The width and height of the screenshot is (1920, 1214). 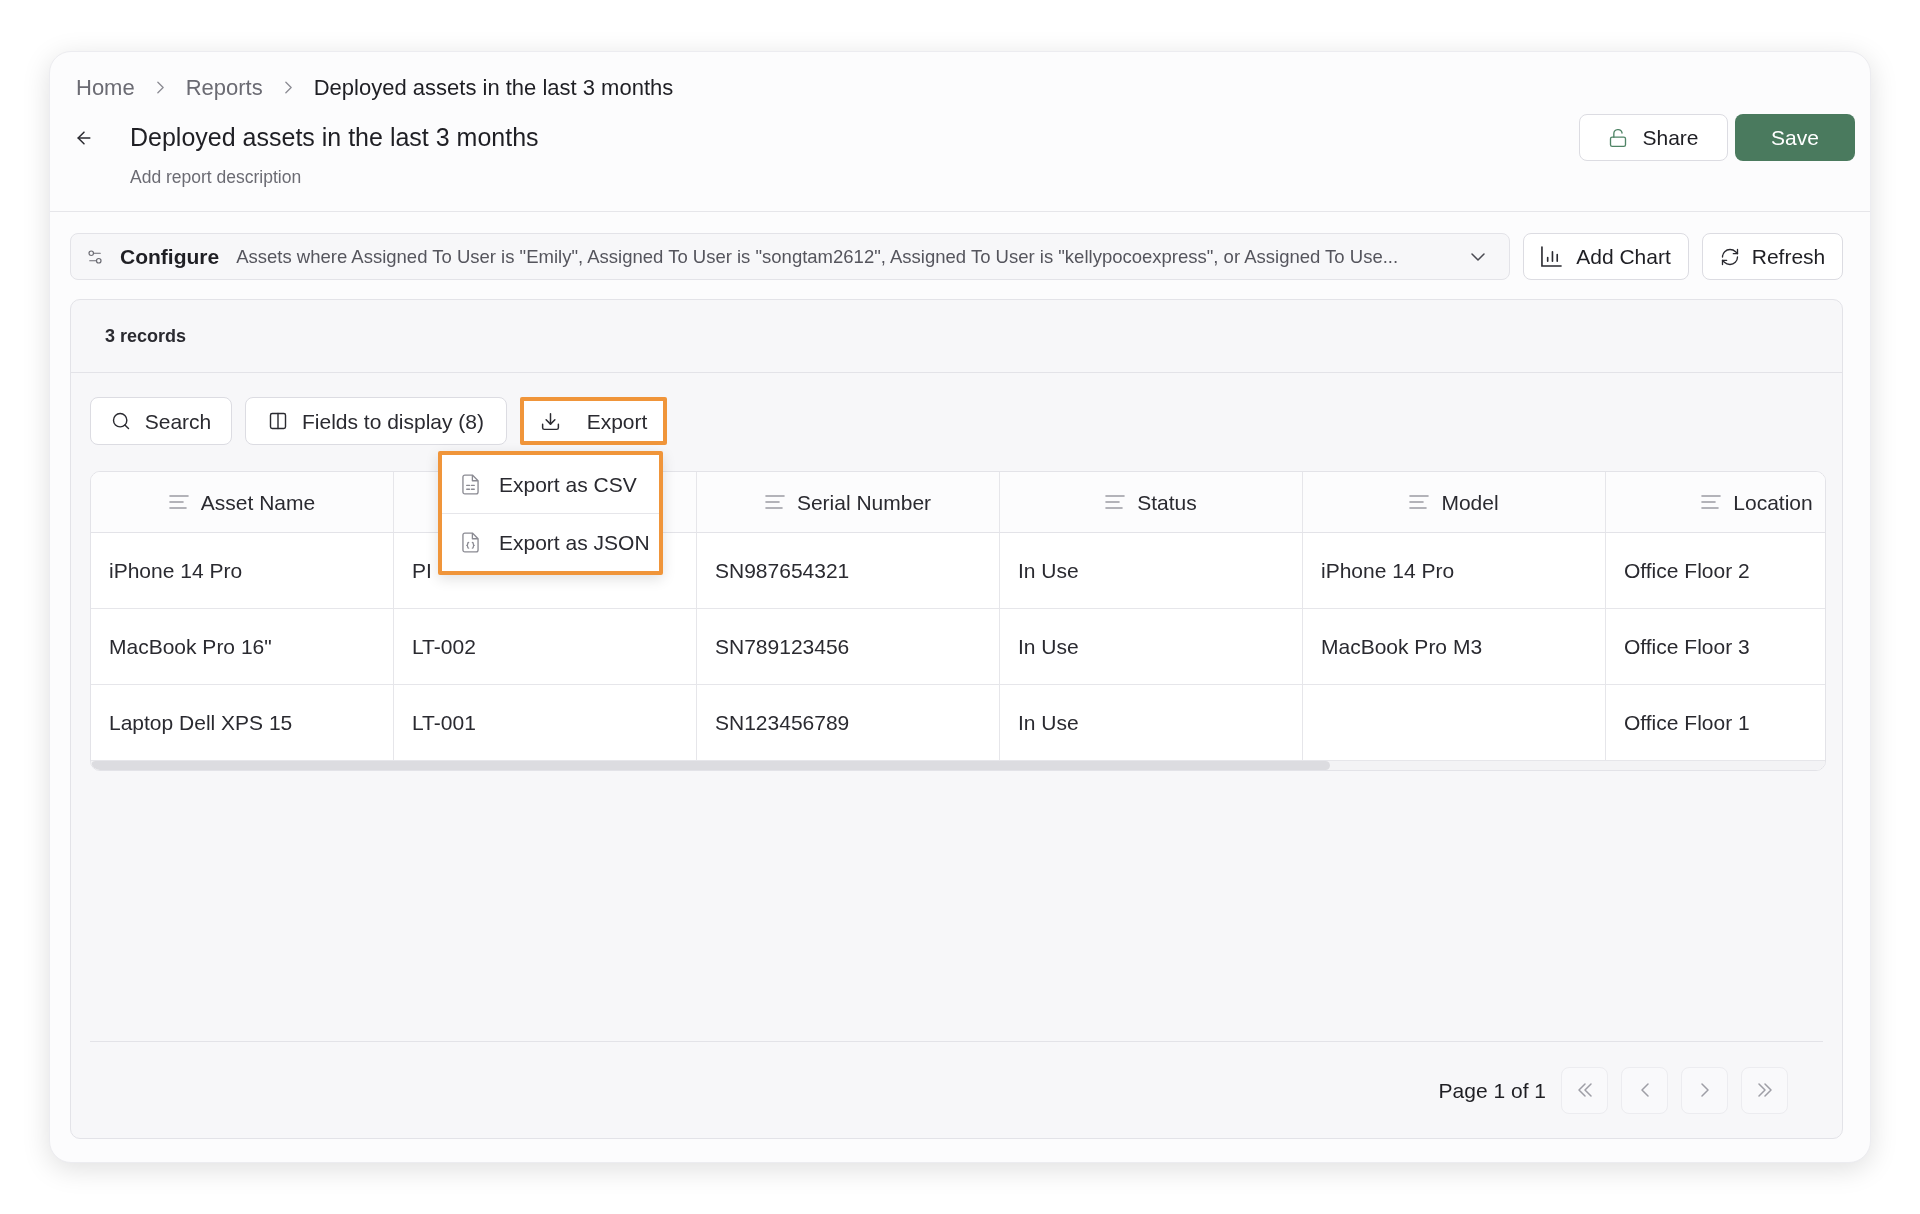 What do you see at coordinates (1772, 257) in the screenshot?
I see `refresh-button: Refresh` at bounding box center [1772, 257].